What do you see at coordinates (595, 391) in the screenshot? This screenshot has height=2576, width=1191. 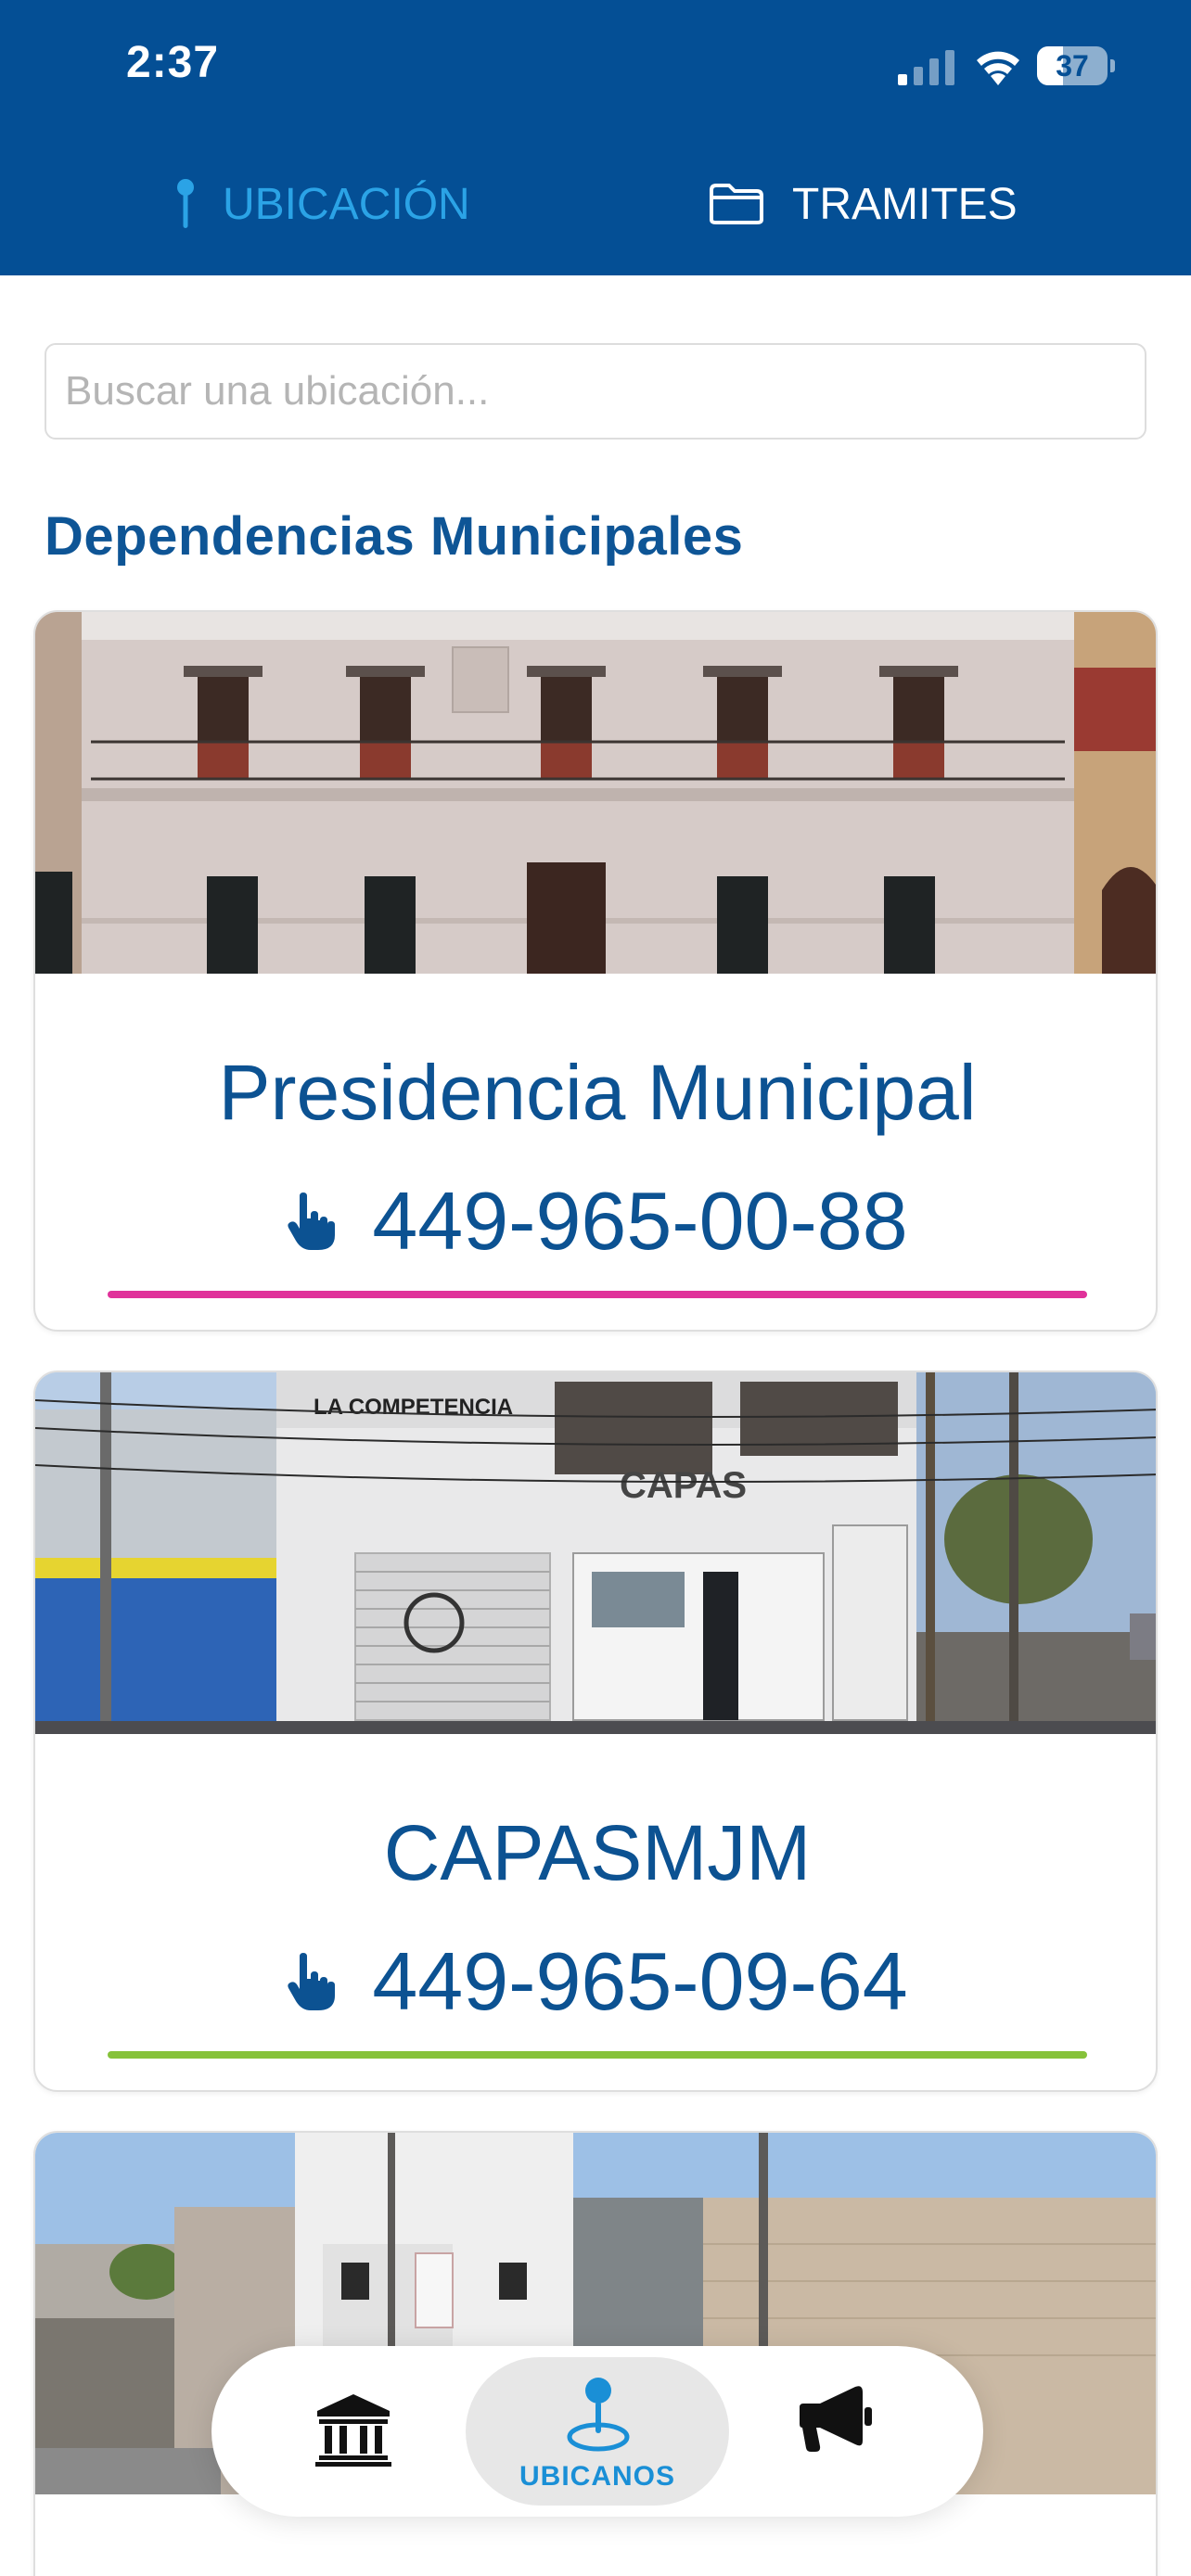 I see `search-input` at bounding box center [595, 391].